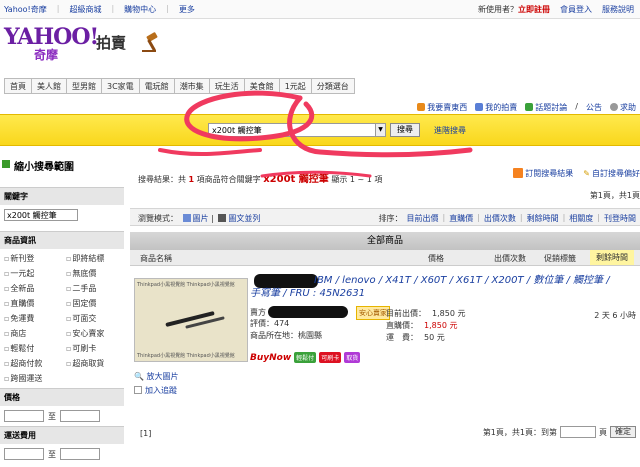 The image size is (640, 467). What do you see at coordinates (145, 433) in the screenshot?
I see `page-number-link: [1]` at bounding box center [145, 433].